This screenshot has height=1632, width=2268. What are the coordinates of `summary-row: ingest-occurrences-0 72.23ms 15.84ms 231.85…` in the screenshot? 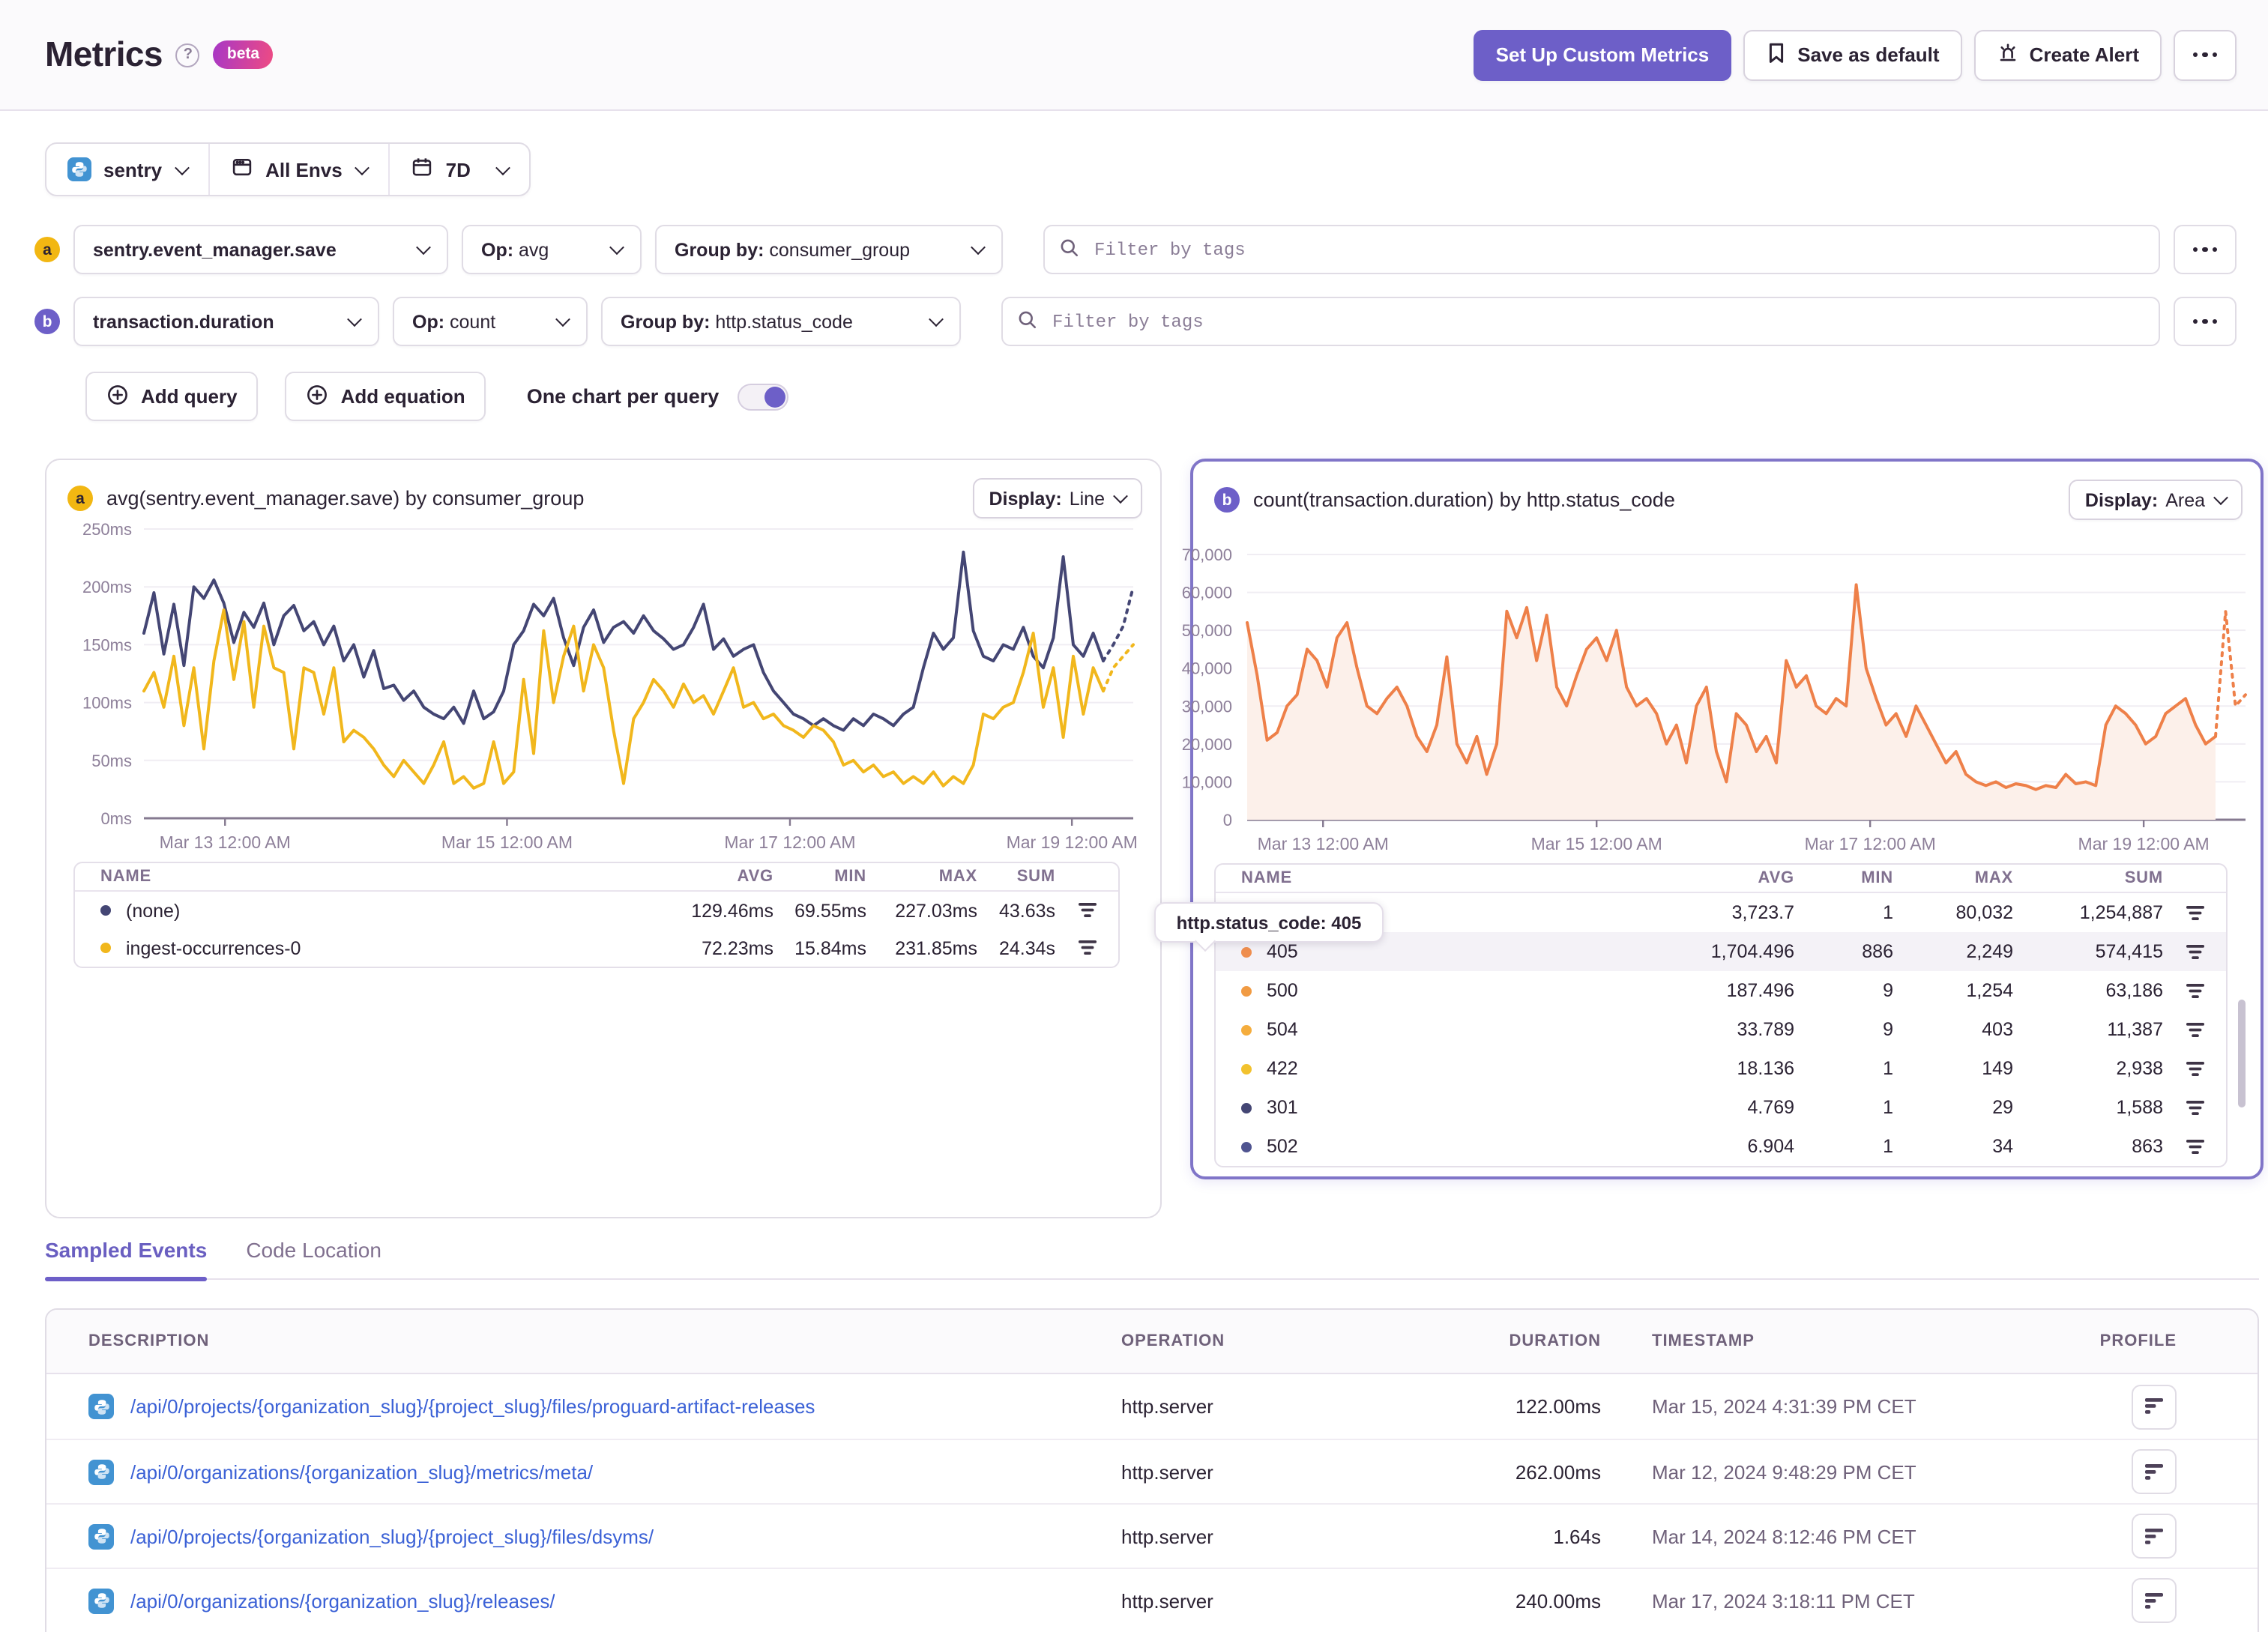 It's located at (596, 948).